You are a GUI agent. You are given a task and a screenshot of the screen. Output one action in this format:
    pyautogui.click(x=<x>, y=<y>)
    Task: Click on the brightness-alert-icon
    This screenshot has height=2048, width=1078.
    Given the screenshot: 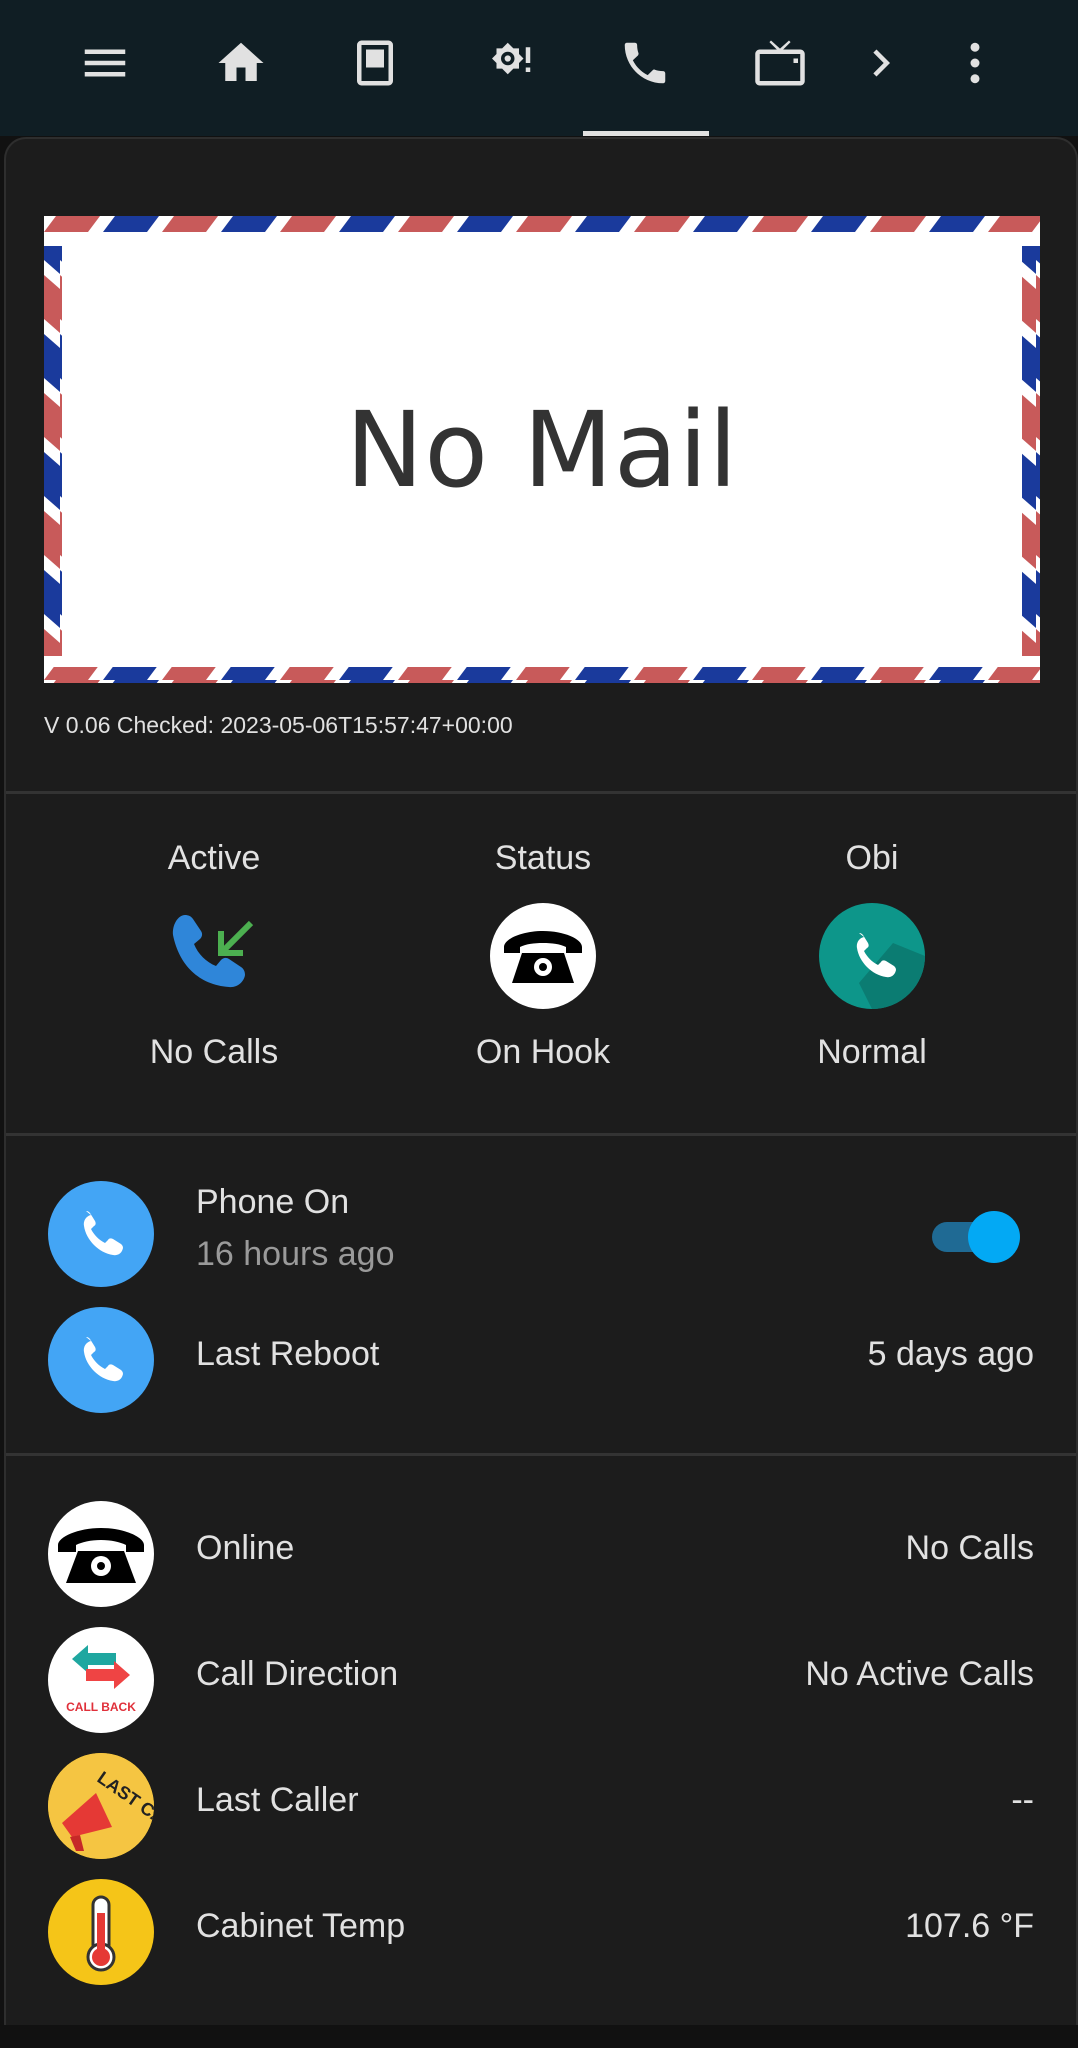 What is the action you would take?
    pyautogui.click(x=511, y=58)
    